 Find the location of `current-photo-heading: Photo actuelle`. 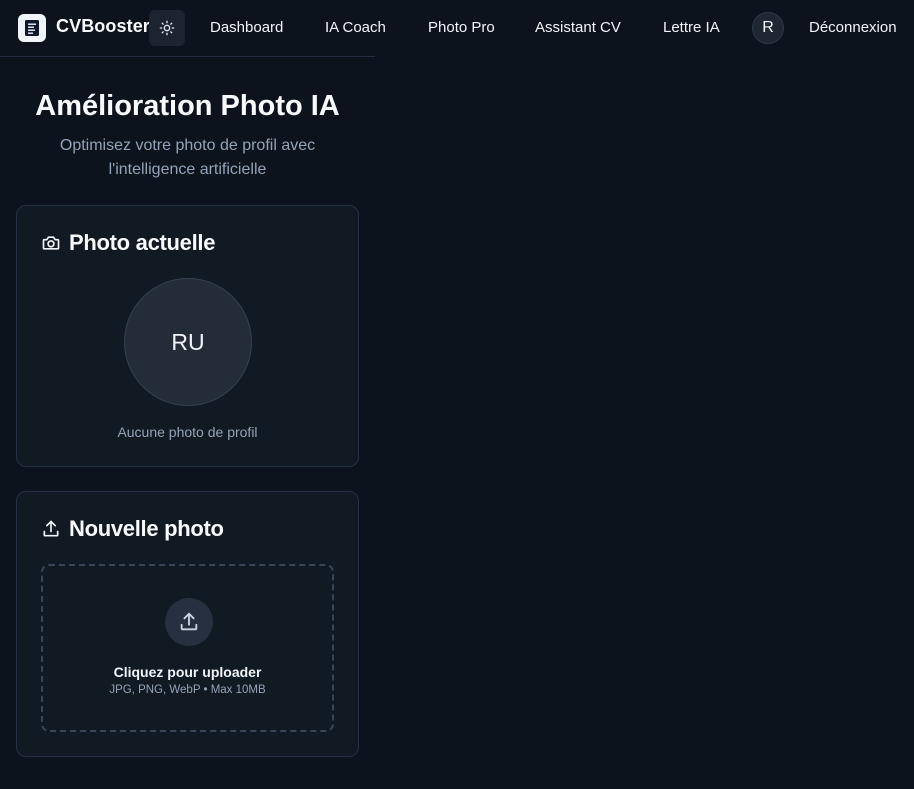

current-photo-heading: Photo actuelle is located at coordinates (128, 243).